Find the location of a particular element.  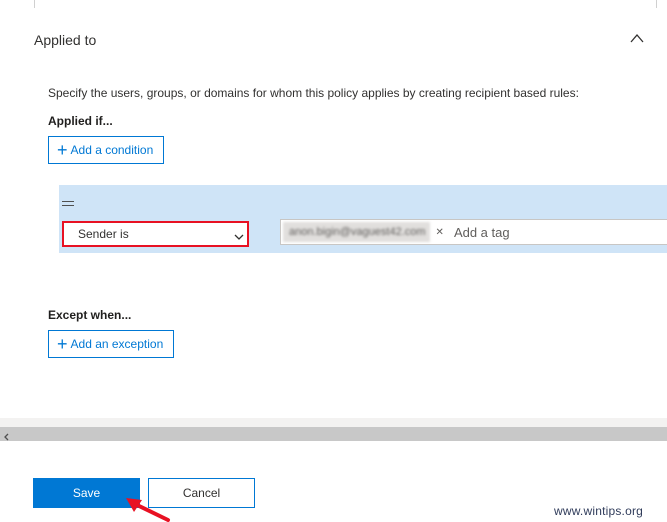

pointer-arrow-icon is located at coordinates (148, 510).